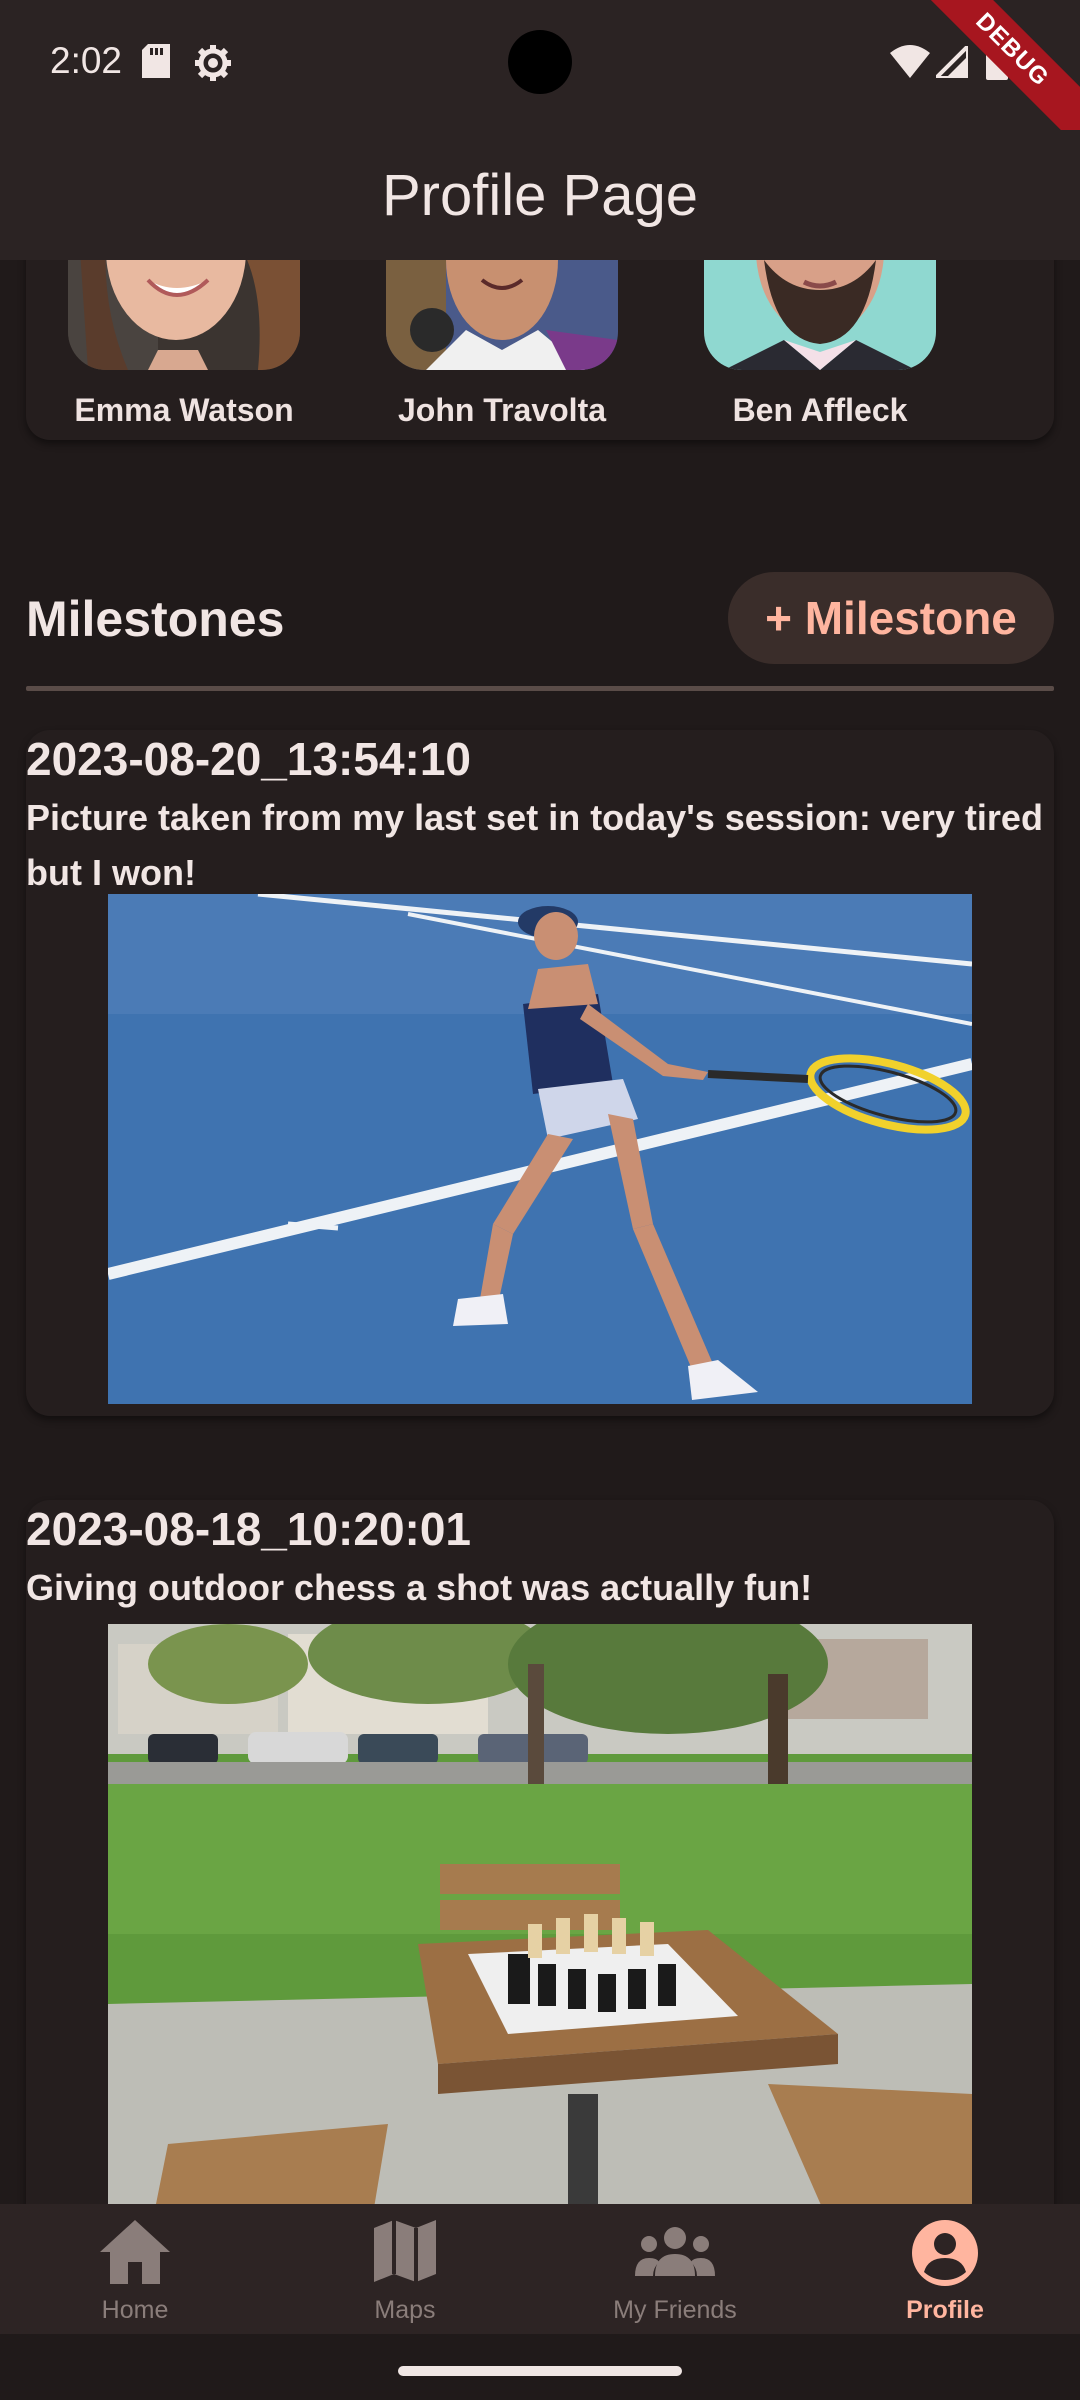 This screenshot has width=1080, height=2400. What do you see at coordinates (135, 2310) in the screenshot?
I see `nav-label-home: Home` at bounding box center [135, 2310].